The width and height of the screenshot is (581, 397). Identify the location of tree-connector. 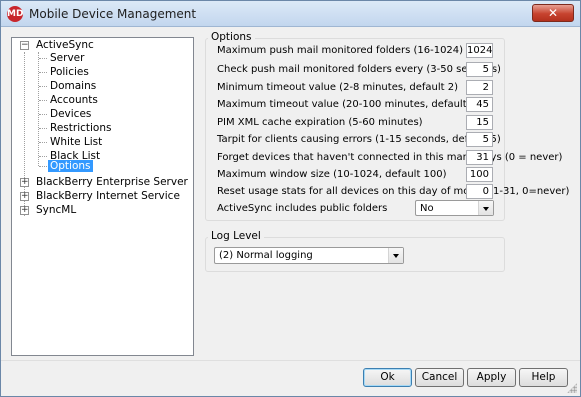
(38, 109).